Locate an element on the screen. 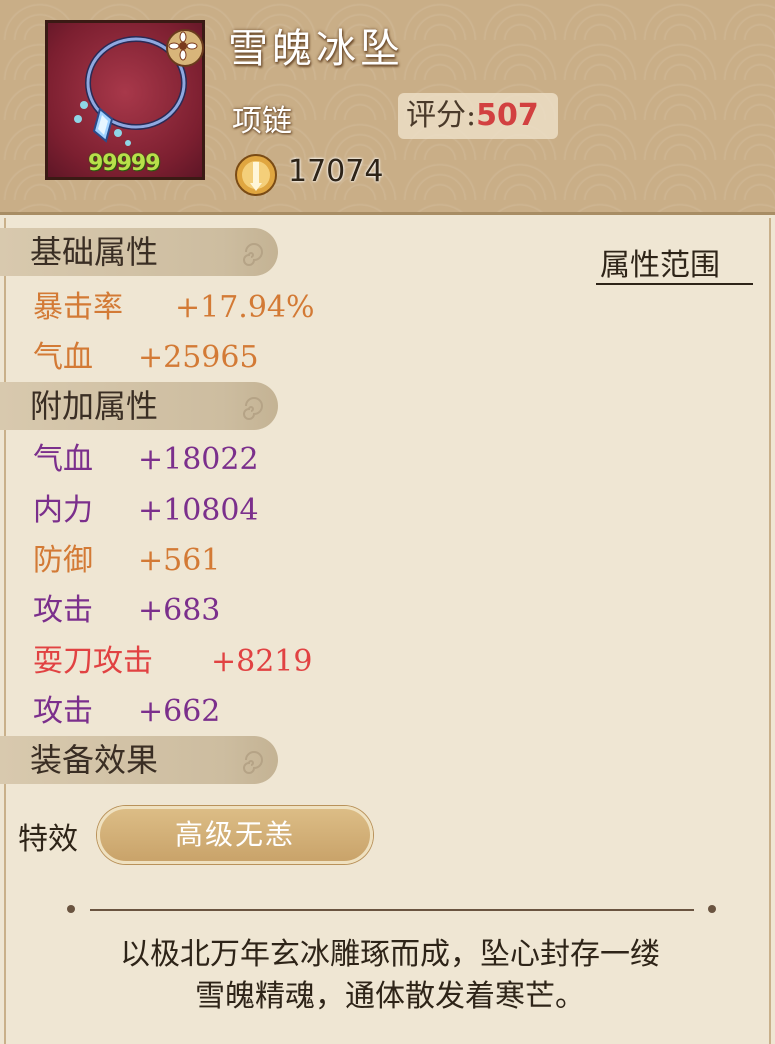 Image resolution: width=775 pixels, height=1044 pixels. divider-line is located at coordinates (392, 910).